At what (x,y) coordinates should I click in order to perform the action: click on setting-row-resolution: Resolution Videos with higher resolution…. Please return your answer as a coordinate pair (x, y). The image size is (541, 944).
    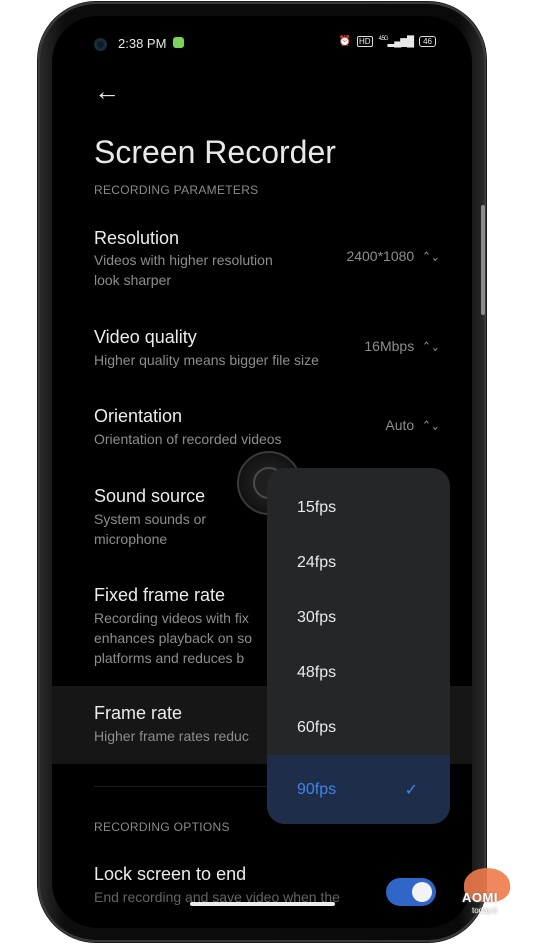
    Looking at the image, I should click on (262, 261).